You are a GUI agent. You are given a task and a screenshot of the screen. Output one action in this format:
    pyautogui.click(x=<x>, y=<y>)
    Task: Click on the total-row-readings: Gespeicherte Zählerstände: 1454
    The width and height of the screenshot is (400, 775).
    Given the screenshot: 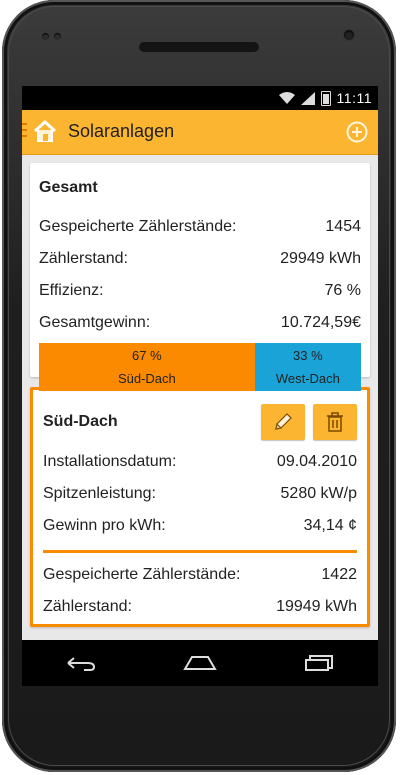 What is the action you would take?
    pyautogui.click(x=200, y=227)
    